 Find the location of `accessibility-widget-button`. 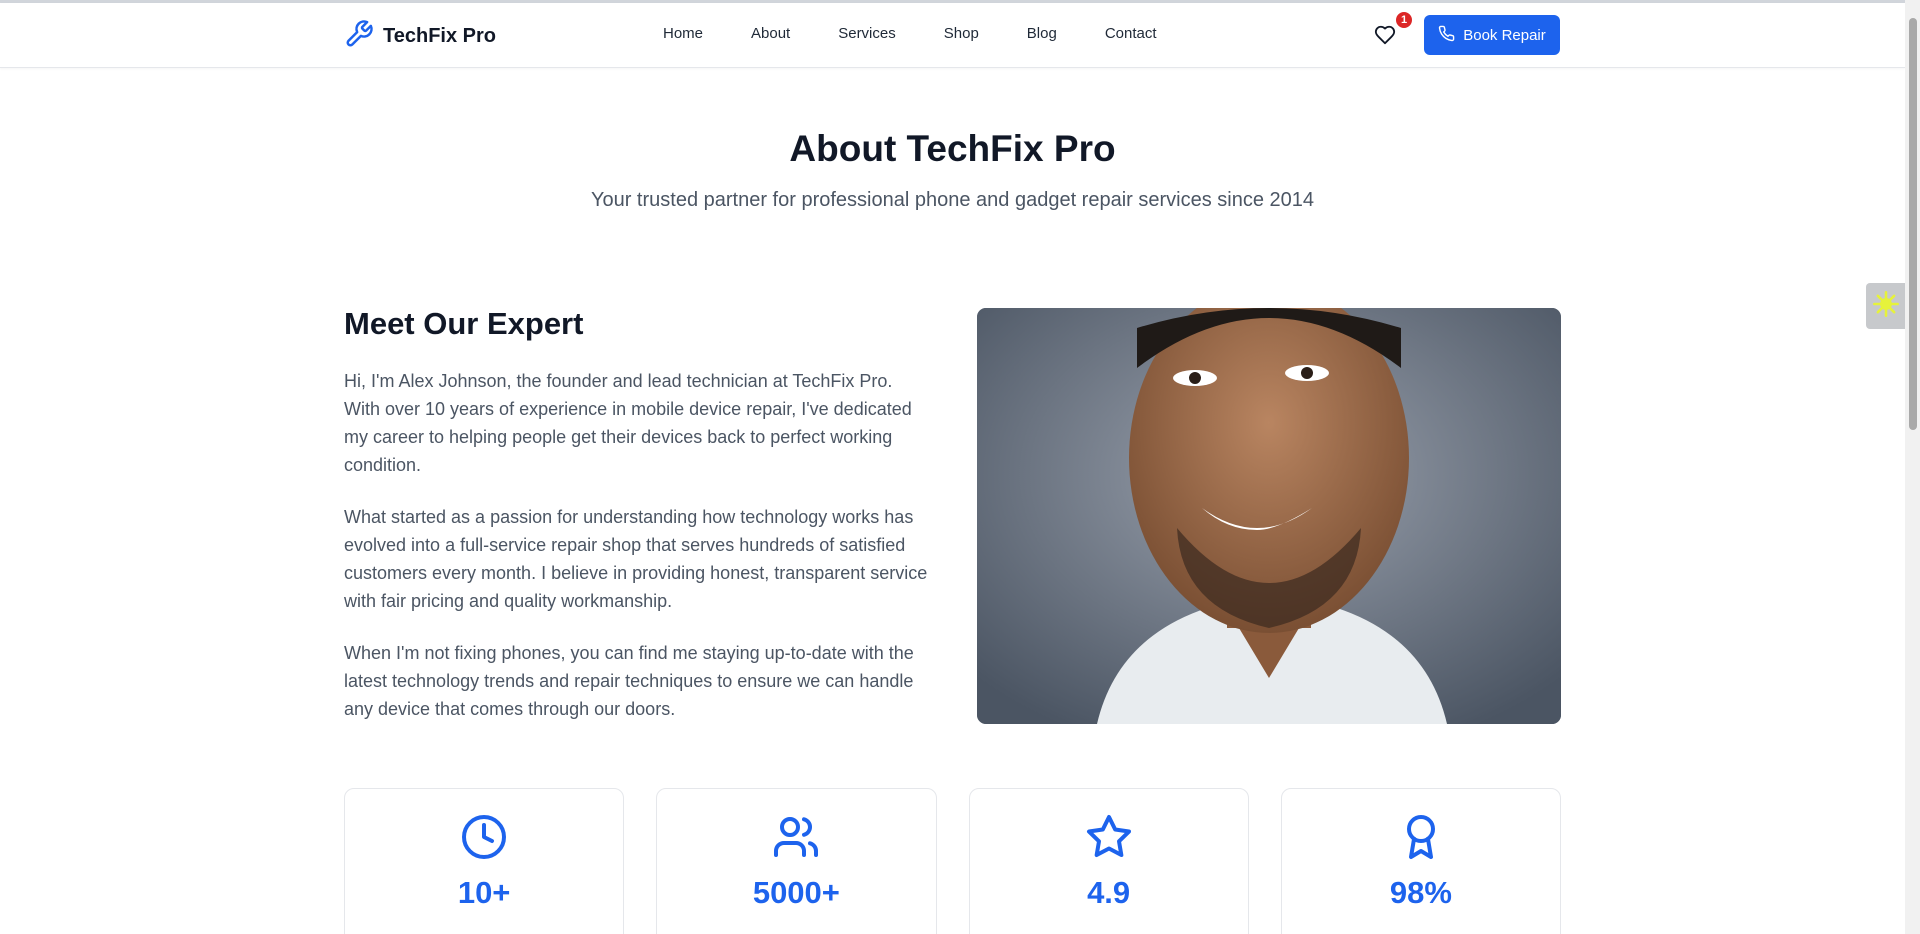

accessibility-widget-button is located at coordinates (1886, 306).